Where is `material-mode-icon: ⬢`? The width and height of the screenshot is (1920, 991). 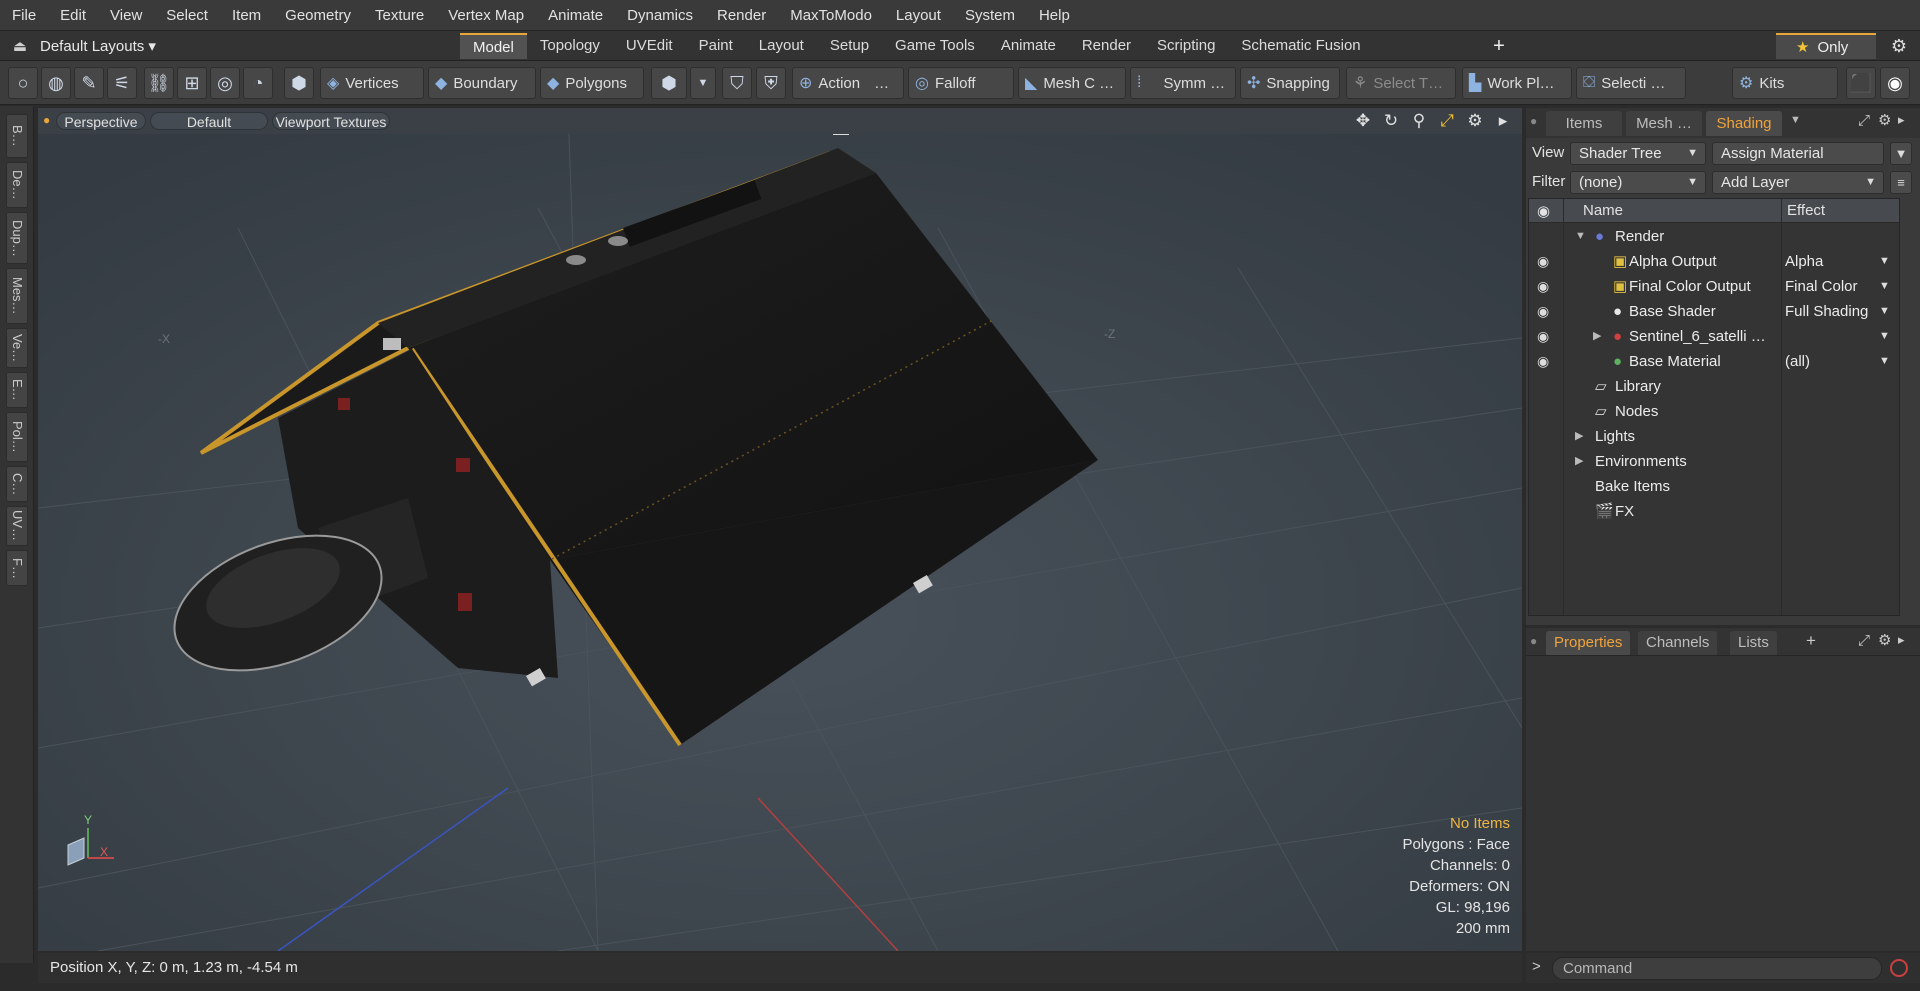
material-mode-icon: ⬢ is located at coordinates (669, 83).